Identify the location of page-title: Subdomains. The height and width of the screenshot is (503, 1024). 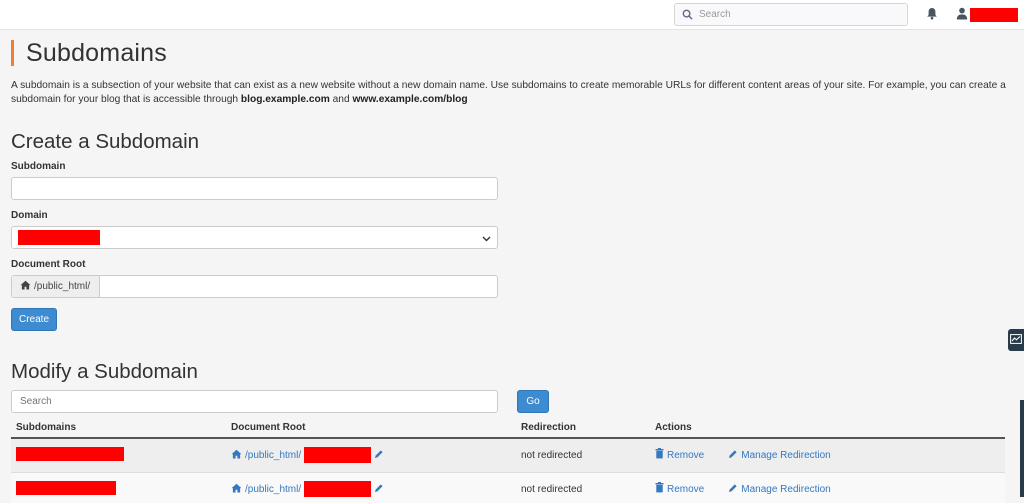
(96, 53).